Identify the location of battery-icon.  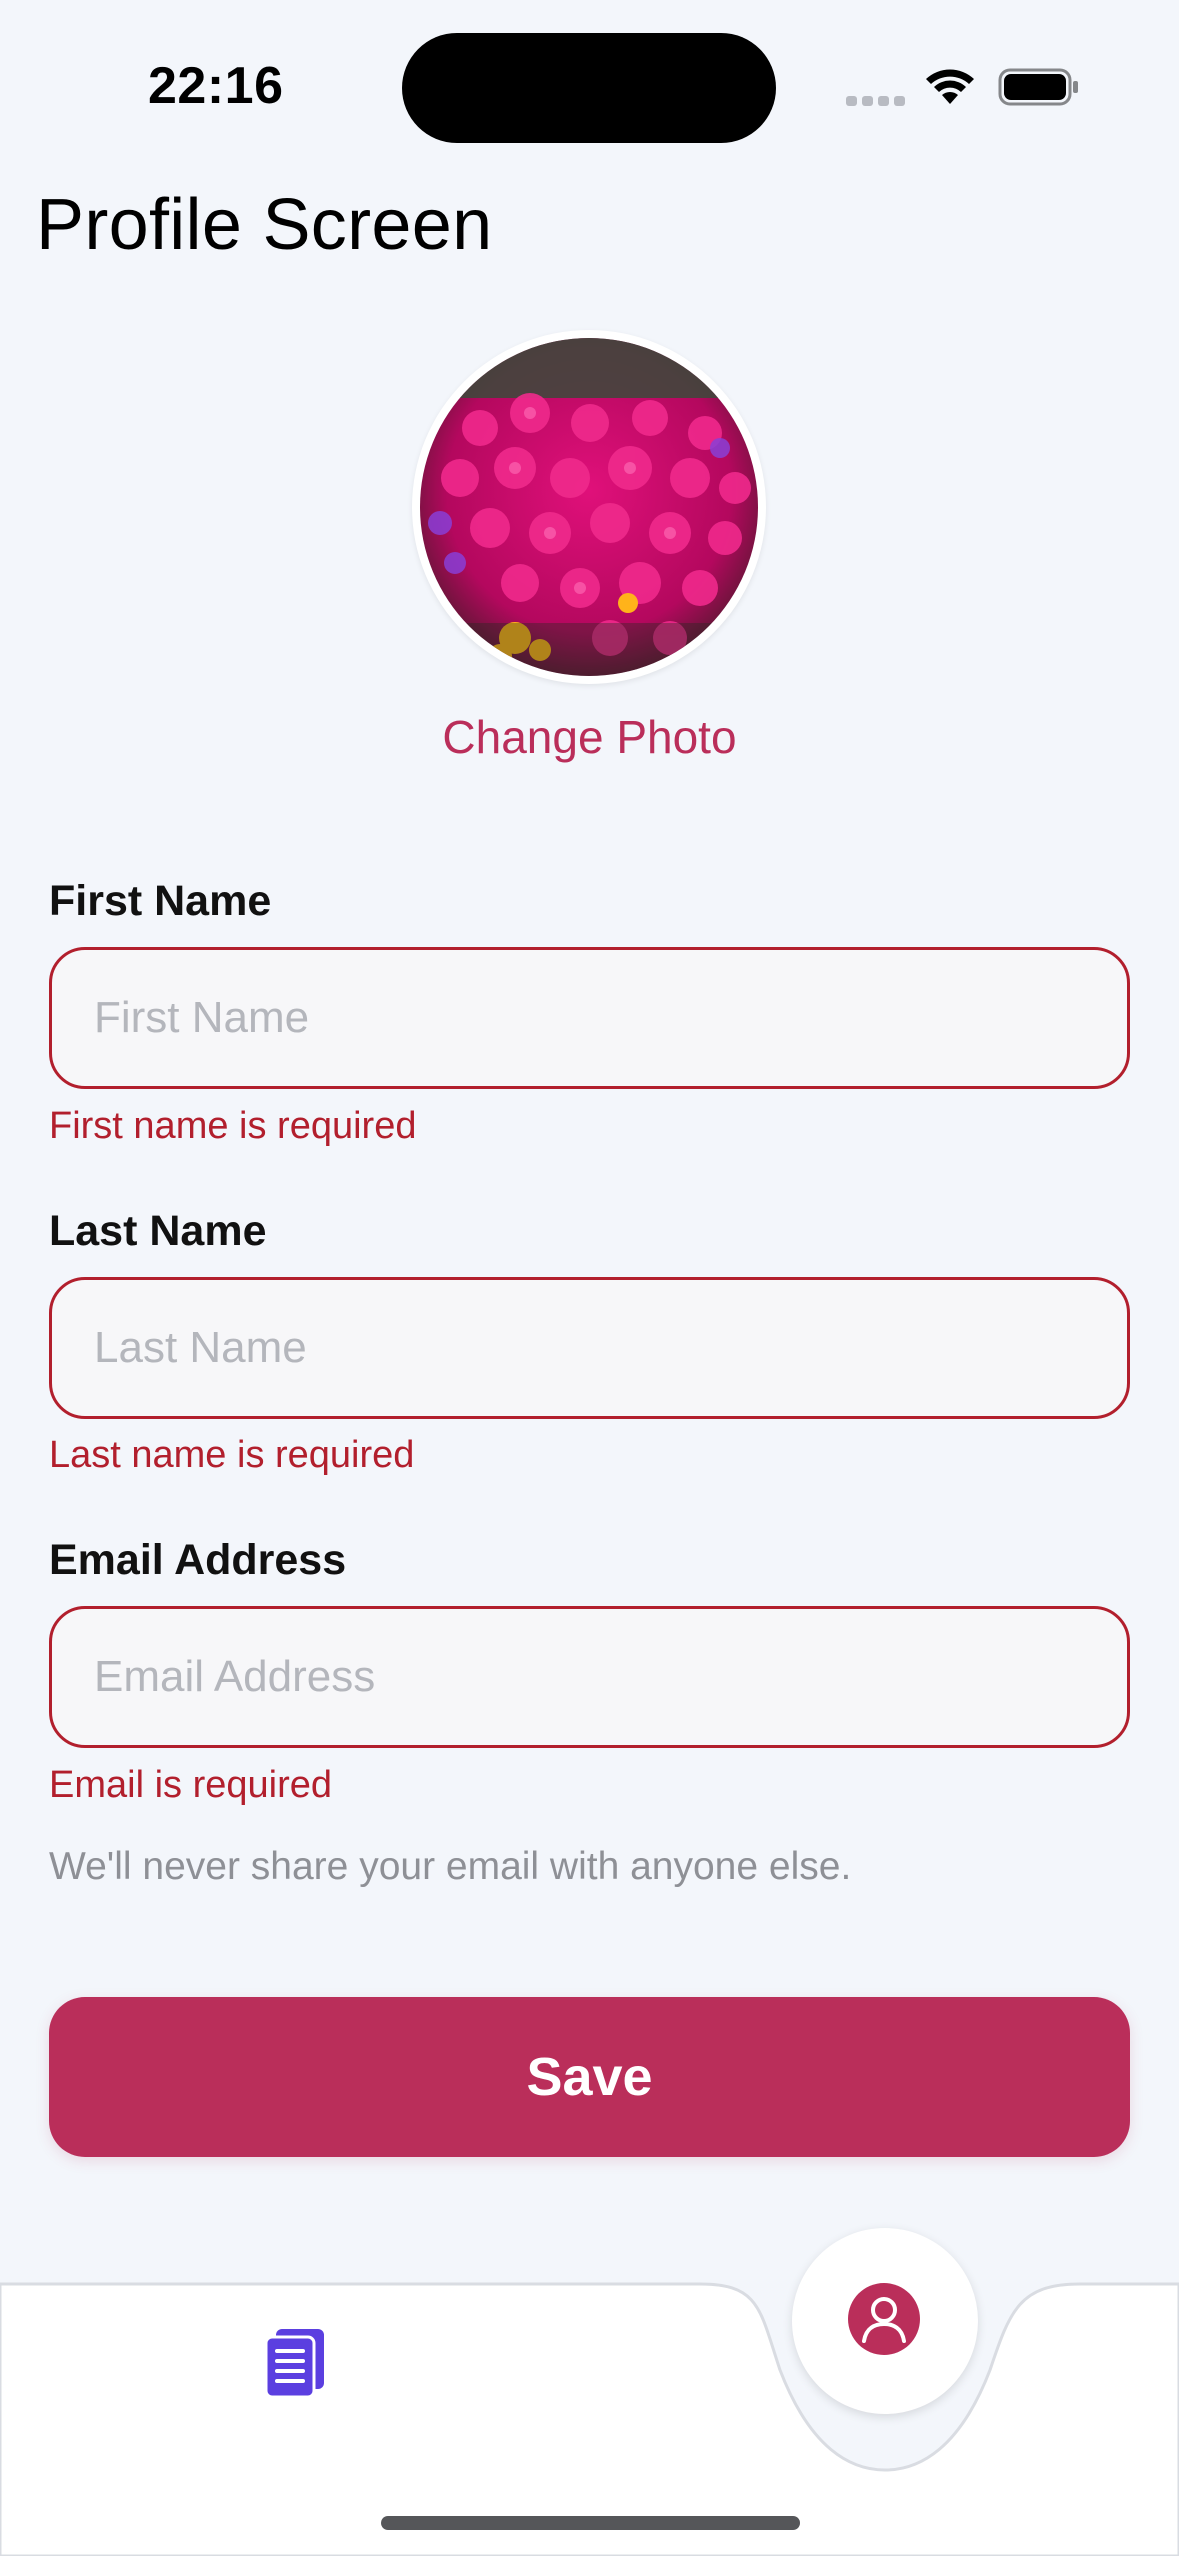
(1038, 87).